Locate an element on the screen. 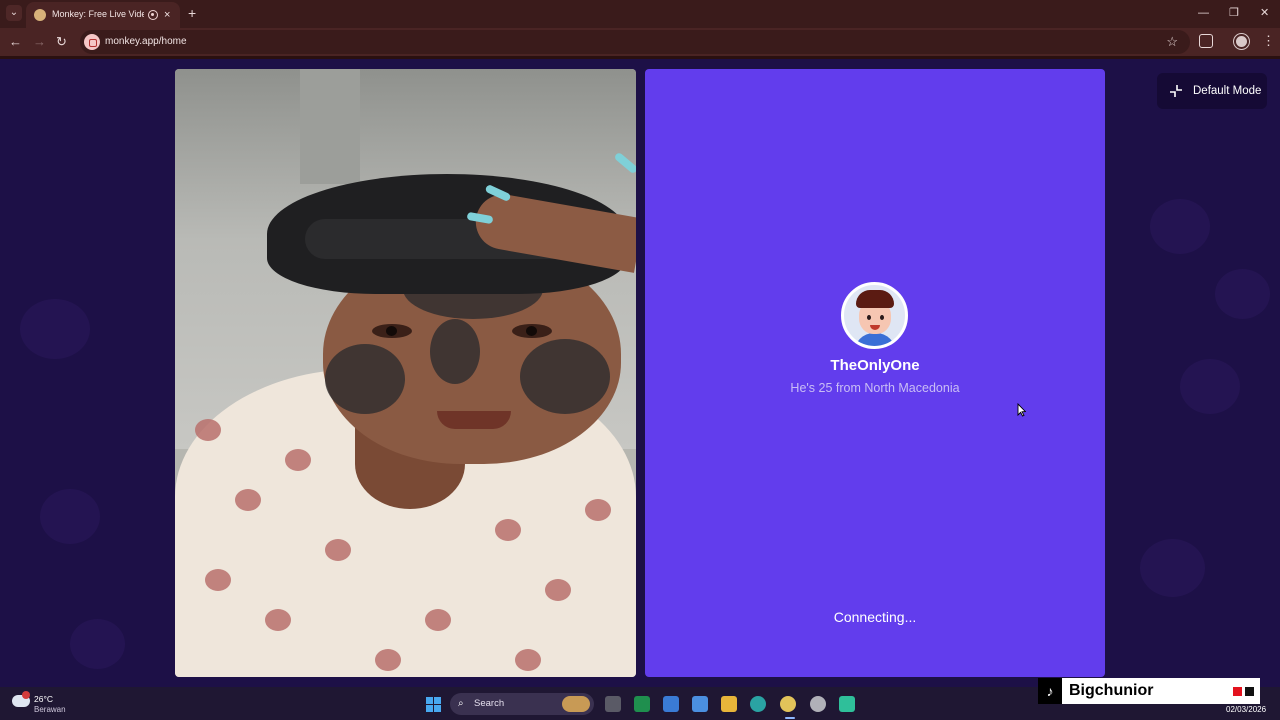 The width and height of the screenshot is (1280, 720). partner-info: He's 25 from North Macedonia is located at coordinates (875, 388).